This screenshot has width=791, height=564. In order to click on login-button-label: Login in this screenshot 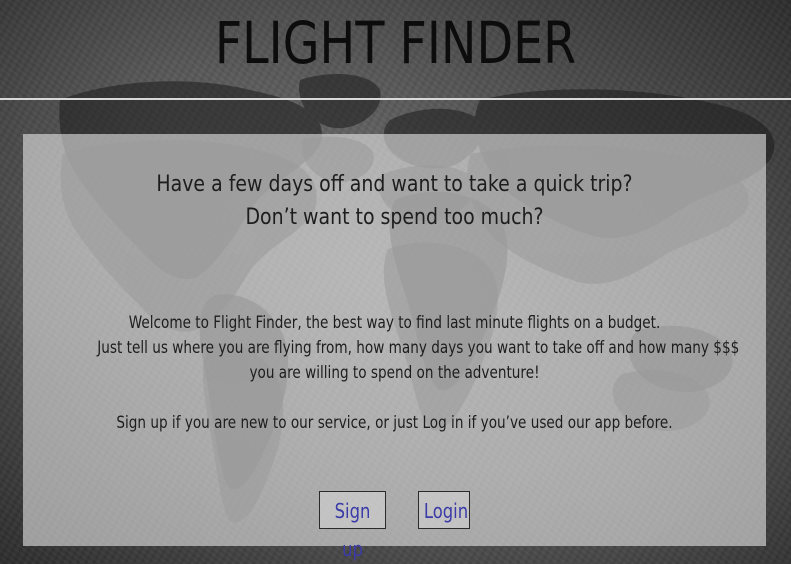, I will do `click(446, 511)`.